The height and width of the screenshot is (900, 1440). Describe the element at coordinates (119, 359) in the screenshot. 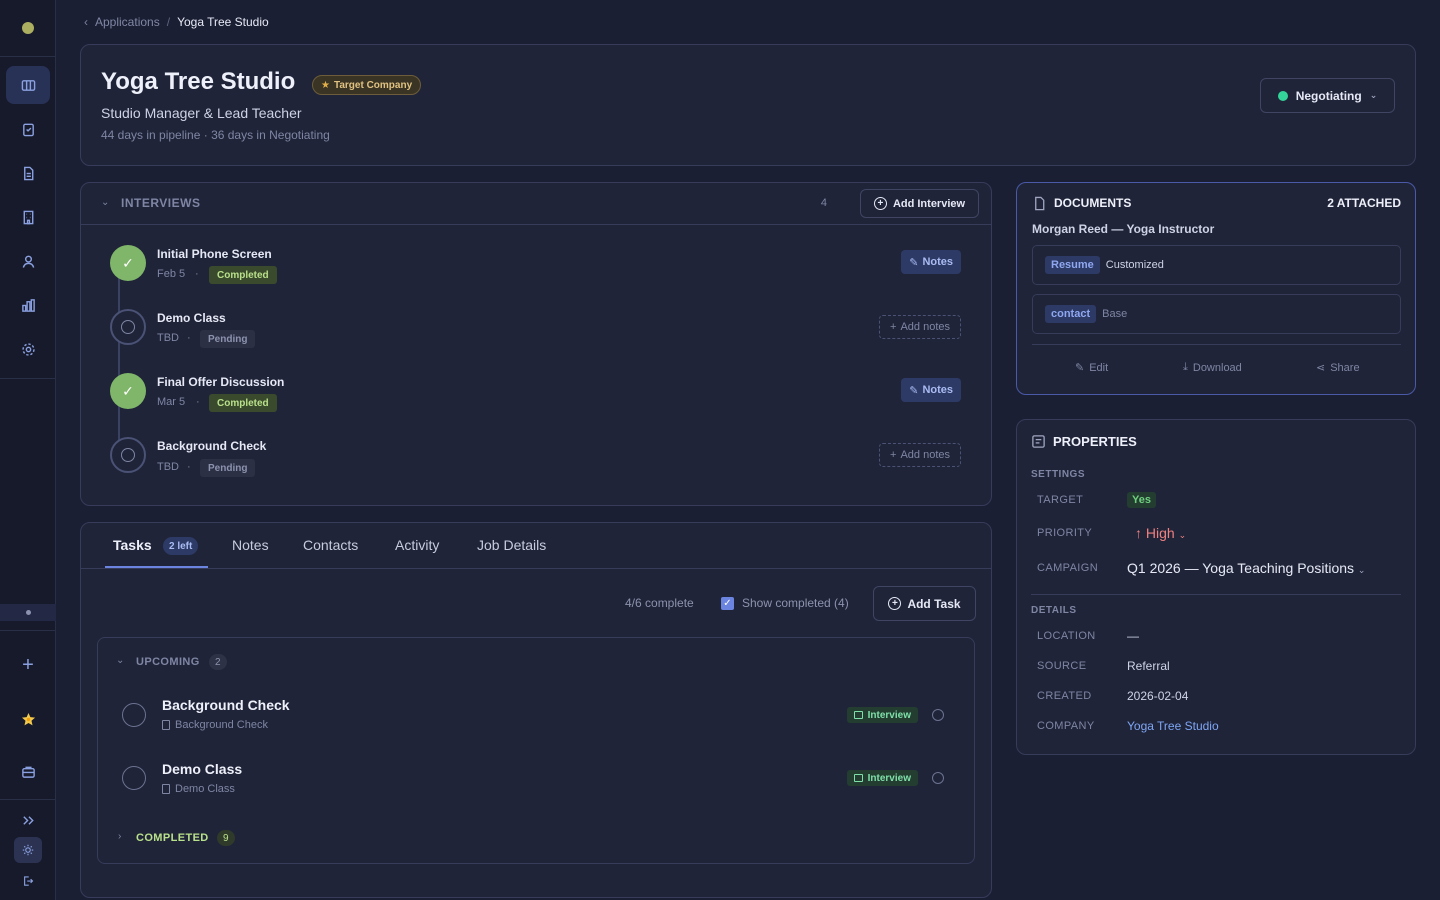

I see `timeline-line` at that location.